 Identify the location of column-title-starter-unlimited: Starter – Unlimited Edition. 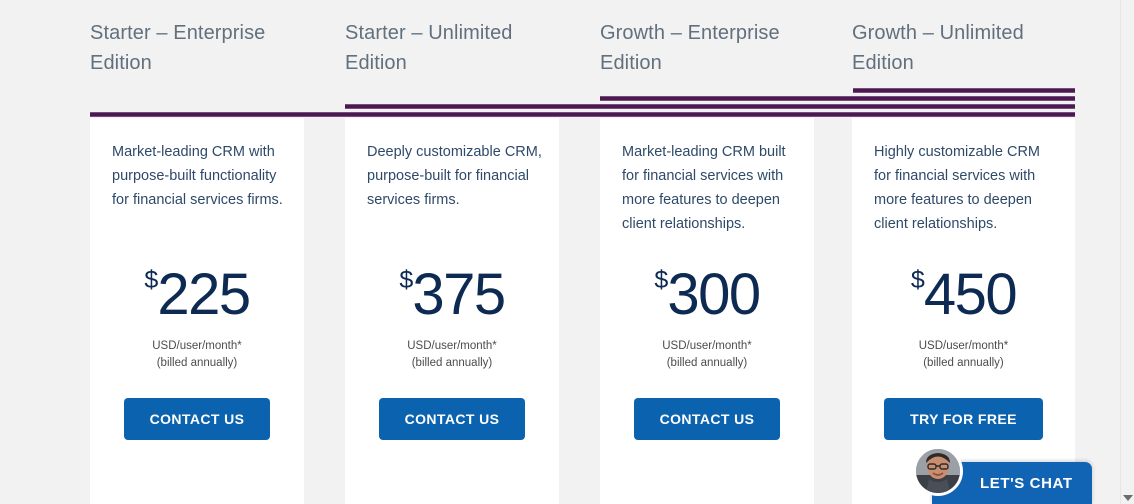
(429, 48).